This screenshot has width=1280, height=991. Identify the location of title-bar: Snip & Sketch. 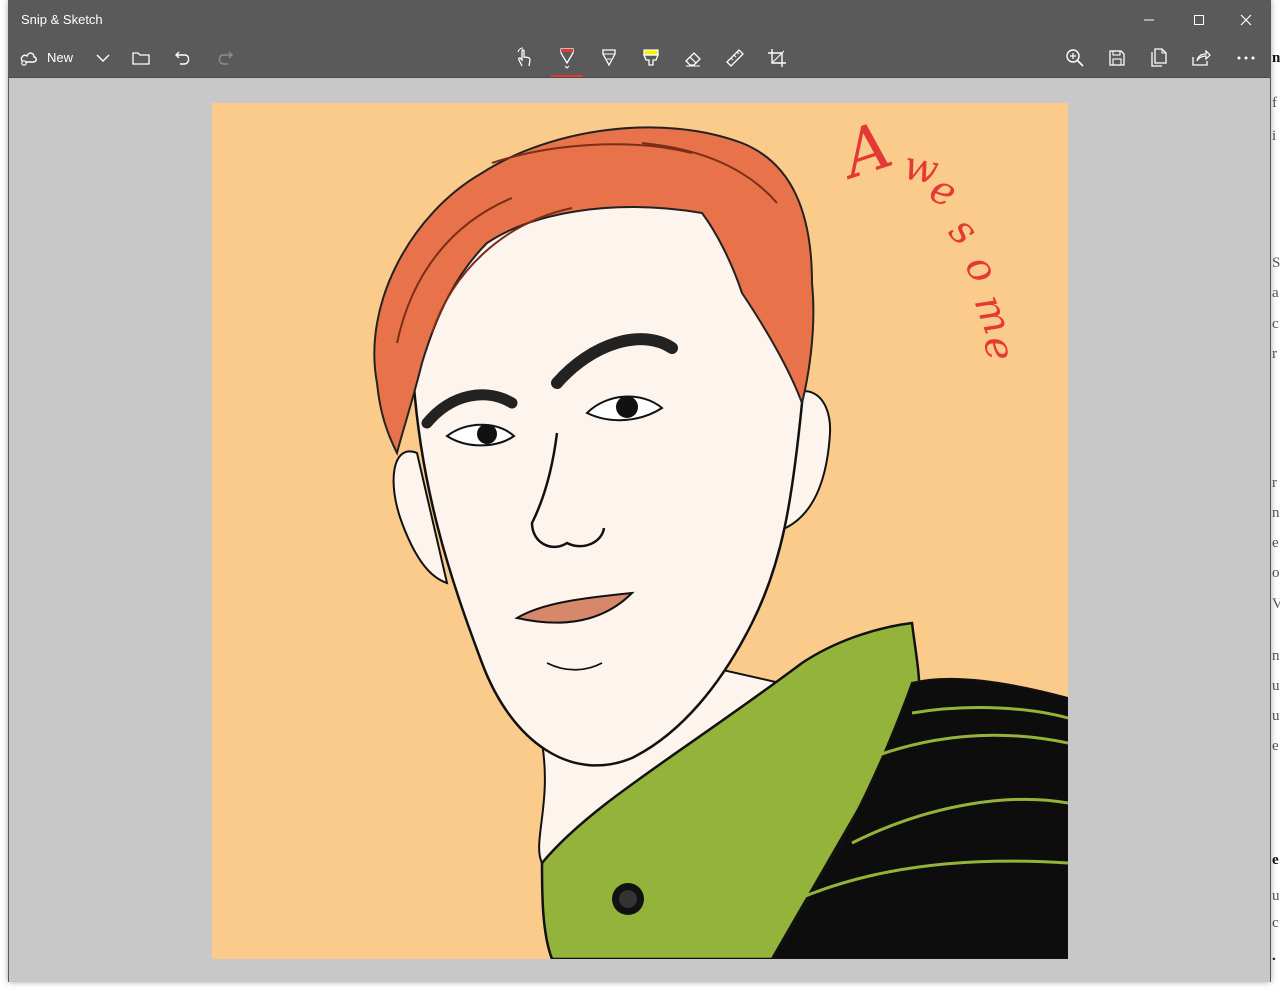
(639, 19).